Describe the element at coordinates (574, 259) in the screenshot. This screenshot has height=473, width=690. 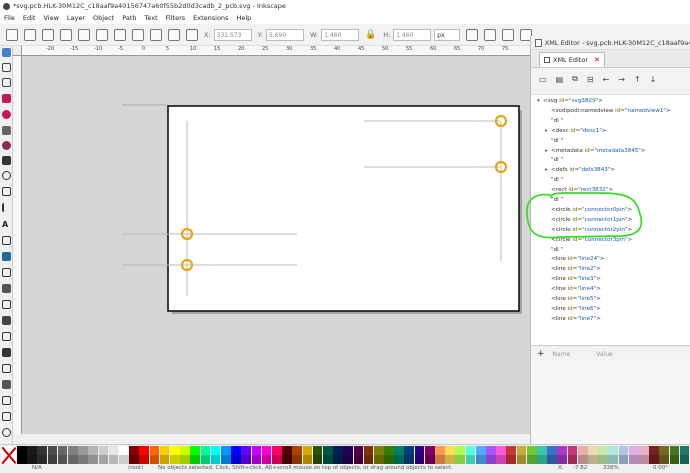
I see `xml-node-row: <line id="line24">` at that location.